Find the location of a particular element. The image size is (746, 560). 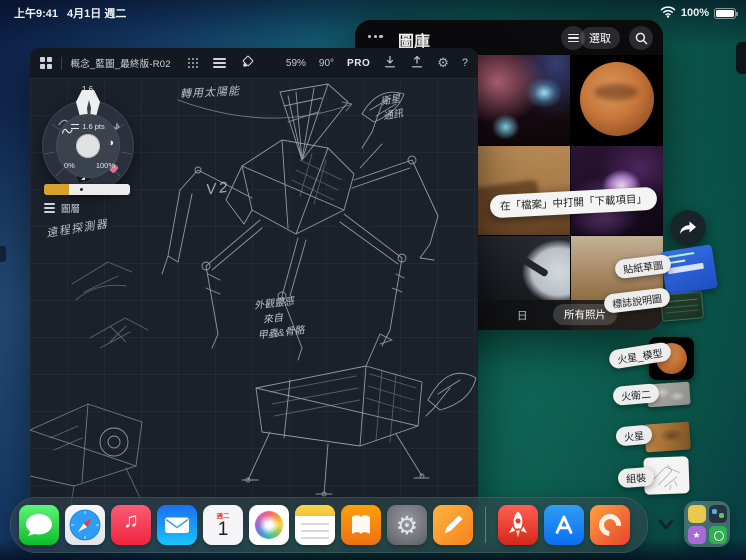

search-icon is located at coordinates (641, 38).